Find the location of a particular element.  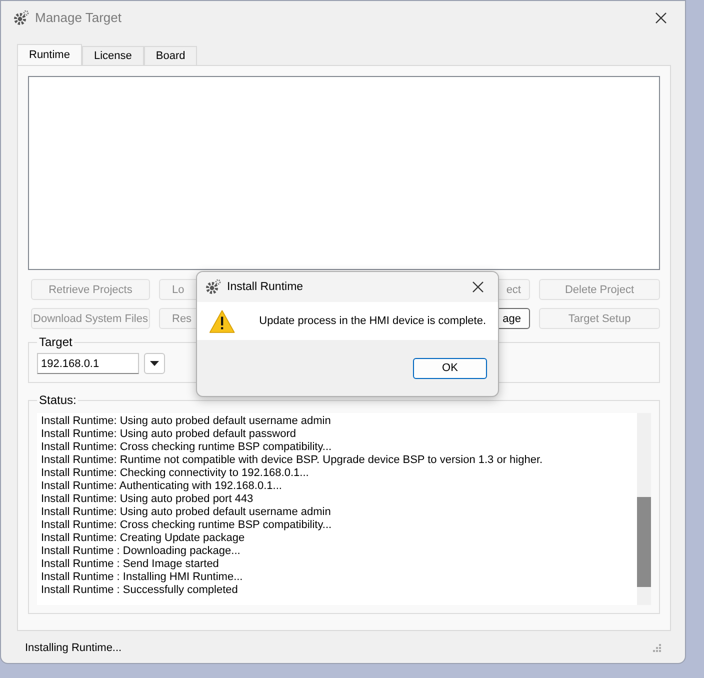

caret-icon is located at coordinates (154, 363).